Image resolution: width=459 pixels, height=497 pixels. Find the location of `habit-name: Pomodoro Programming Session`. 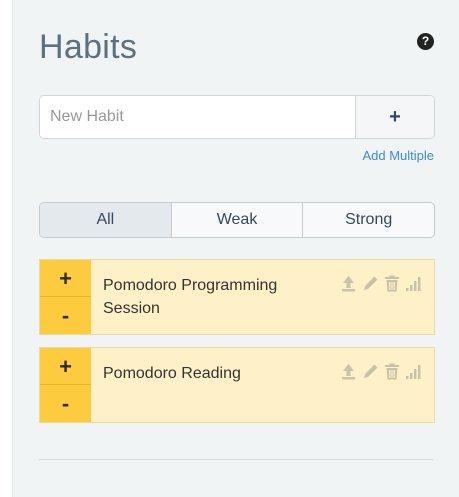

habit-name: Pomodoro Programming Session is located at coordinates (213, 297).